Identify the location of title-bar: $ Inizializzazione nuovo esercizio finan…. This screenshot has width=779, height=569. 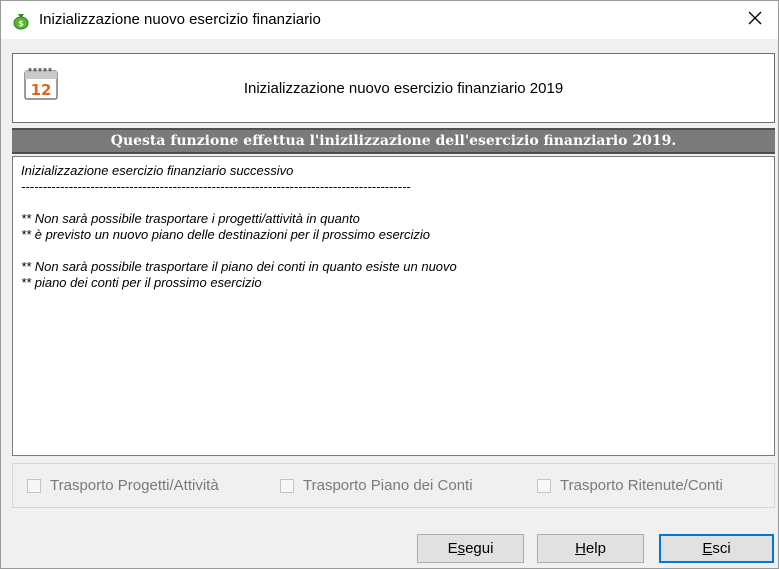
(389, 20).